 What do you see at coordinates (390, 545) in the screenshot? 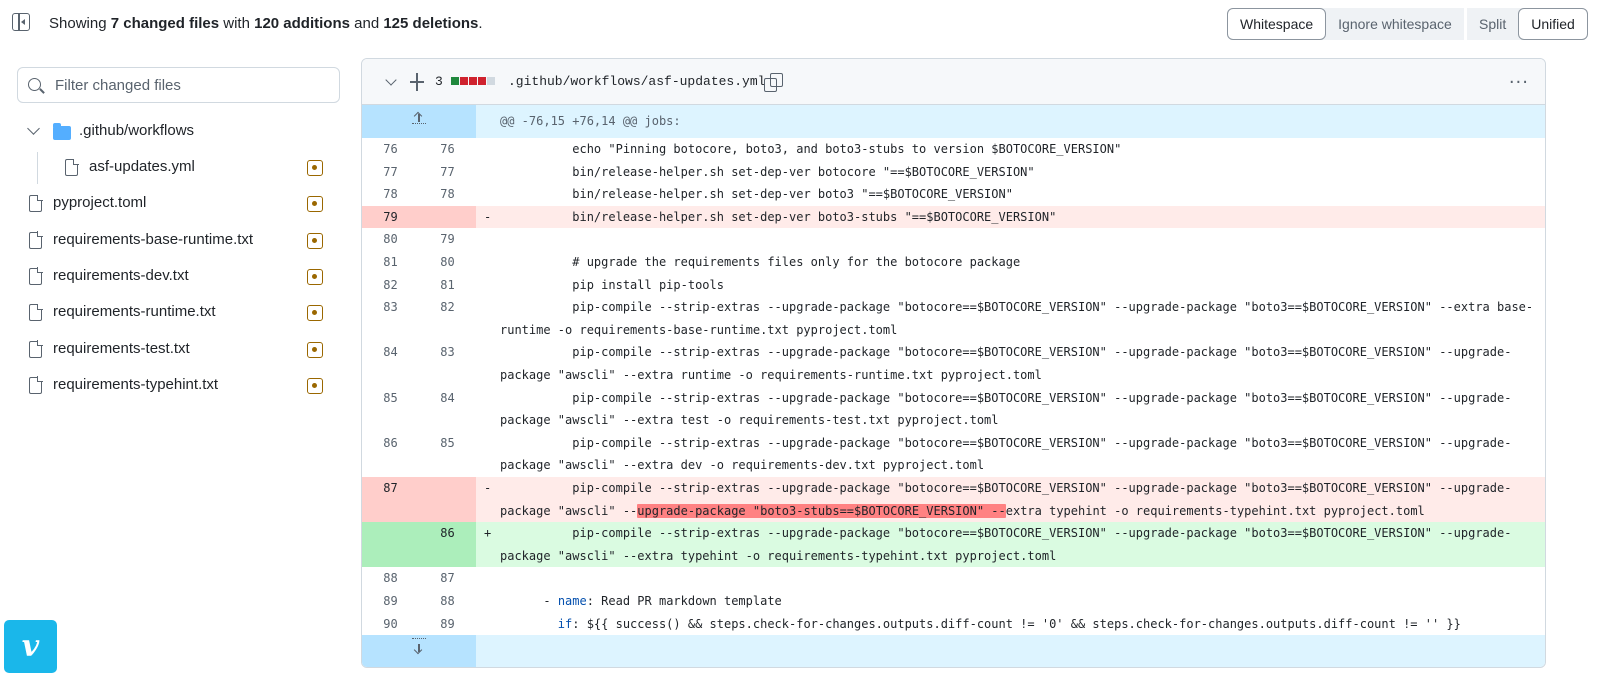
I see `old-line-number` at bounding box center [390, 545].